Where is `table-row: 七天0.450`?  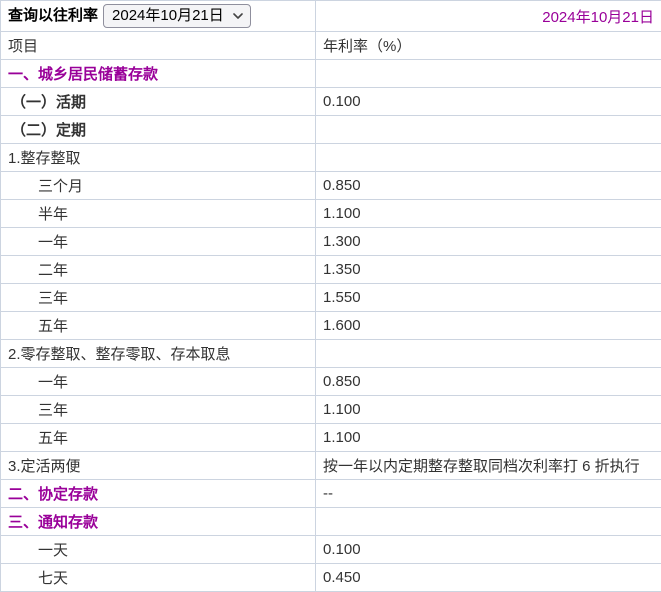
table-row: 七天0.450 is located at coordinates (331, 578).